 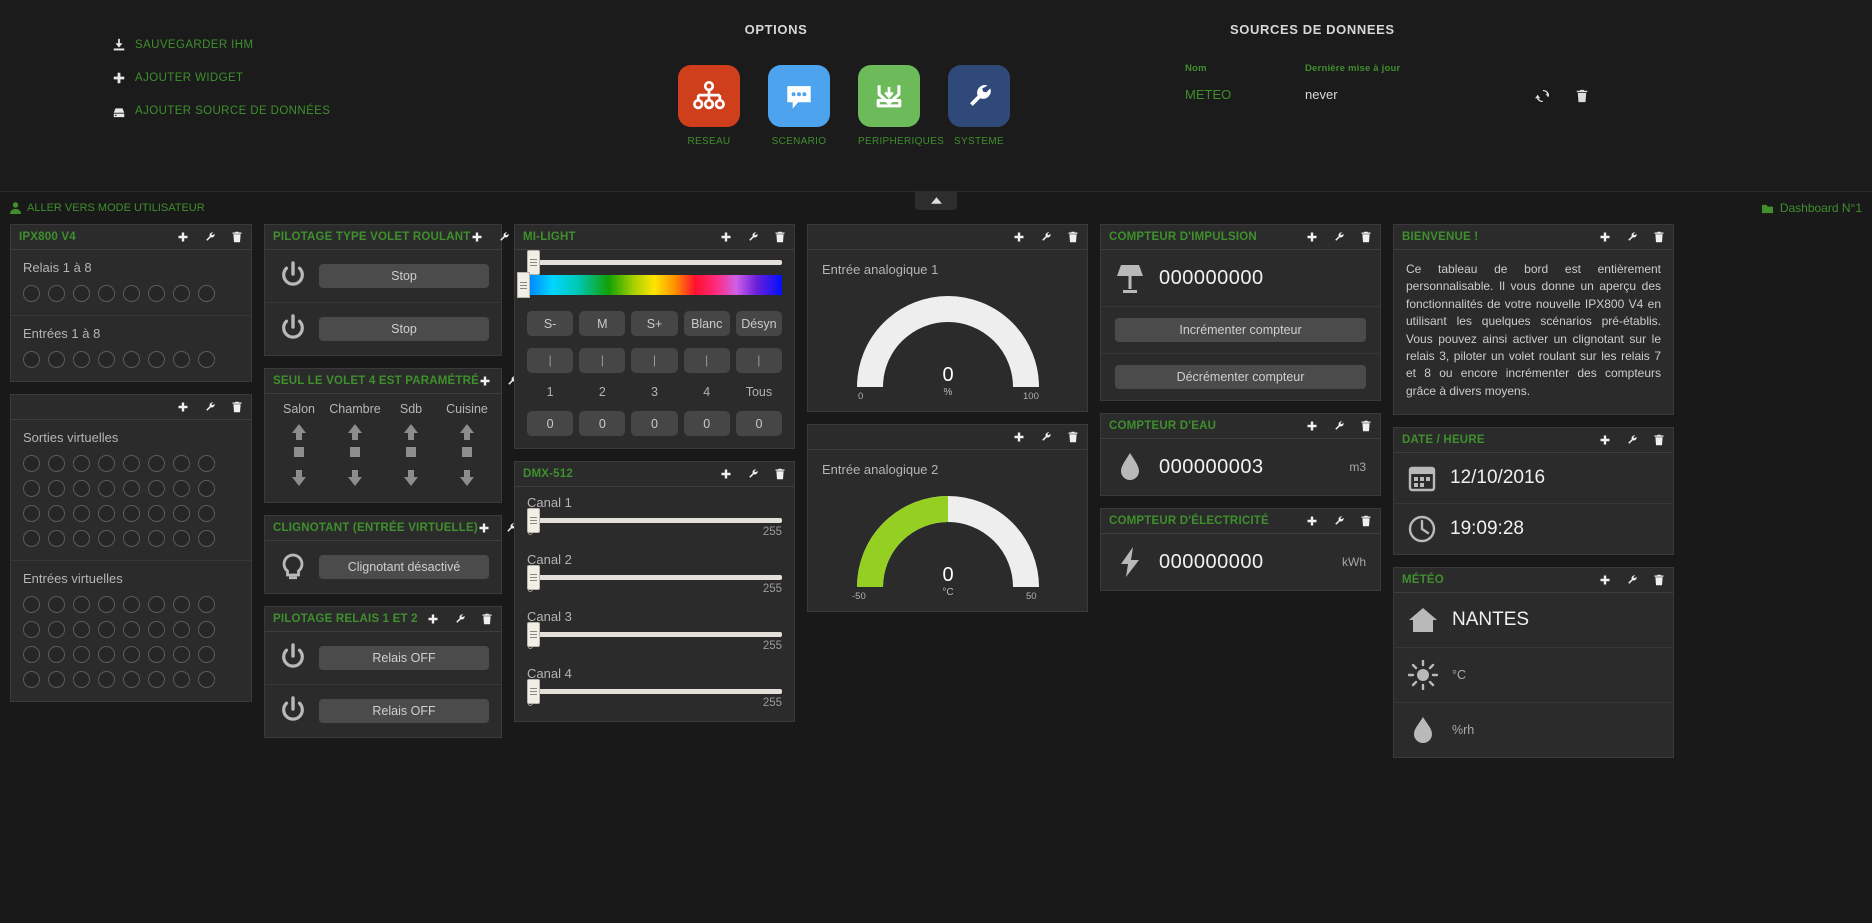 I want to click on add-widget-link: AJOUTER WIDGET, so click(x=221, y=78).